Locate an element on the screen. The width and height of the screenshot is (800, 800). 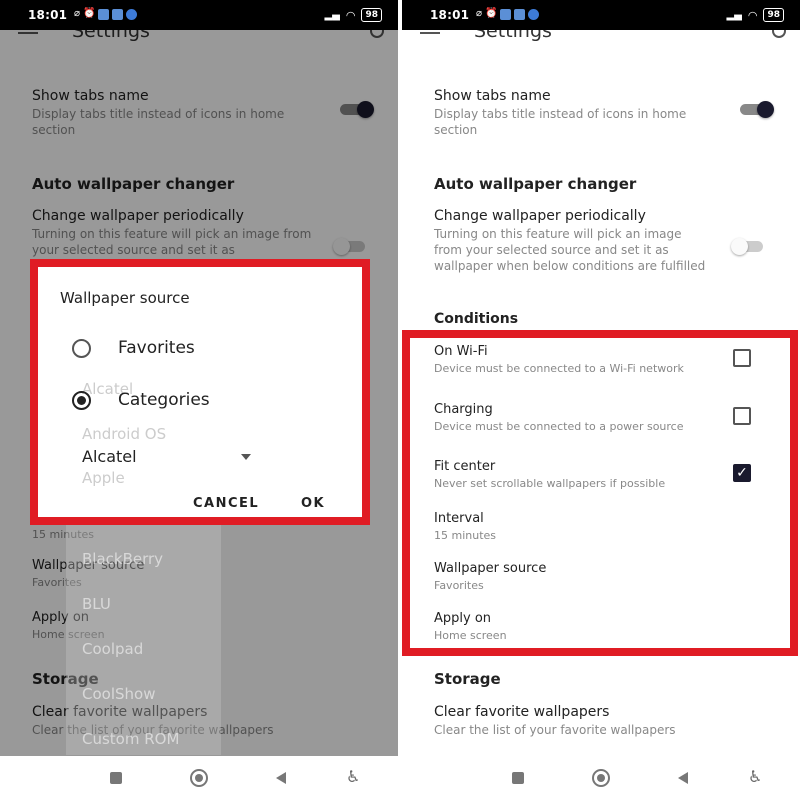
setting-title: Charging is located at coordinates (463, 409).